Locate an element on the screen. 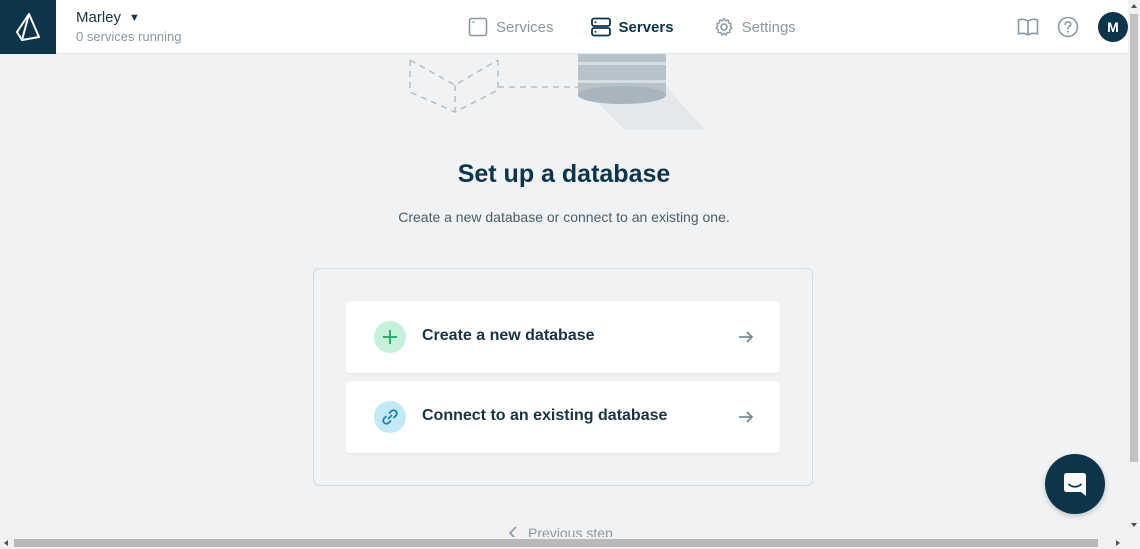 This screenshot has width=1140, height=549. plus-icon is located at coordinates (390, 337).